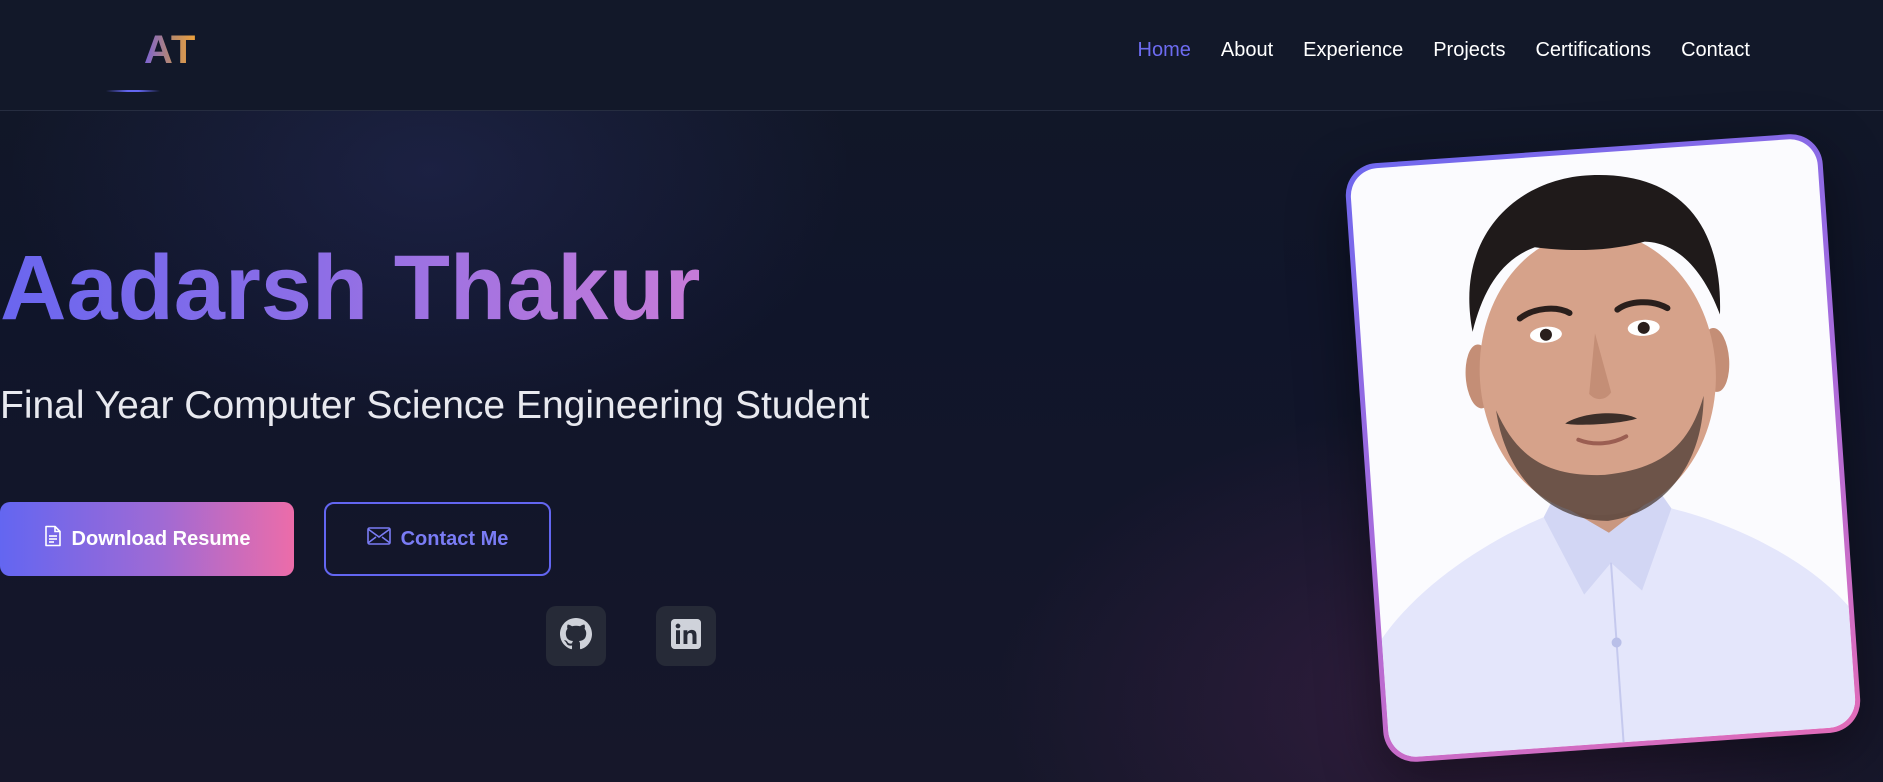 The width and height of the screenshot is (1883, 782). I want to click on contact-me-button: Contact Me, so click(437, 539).